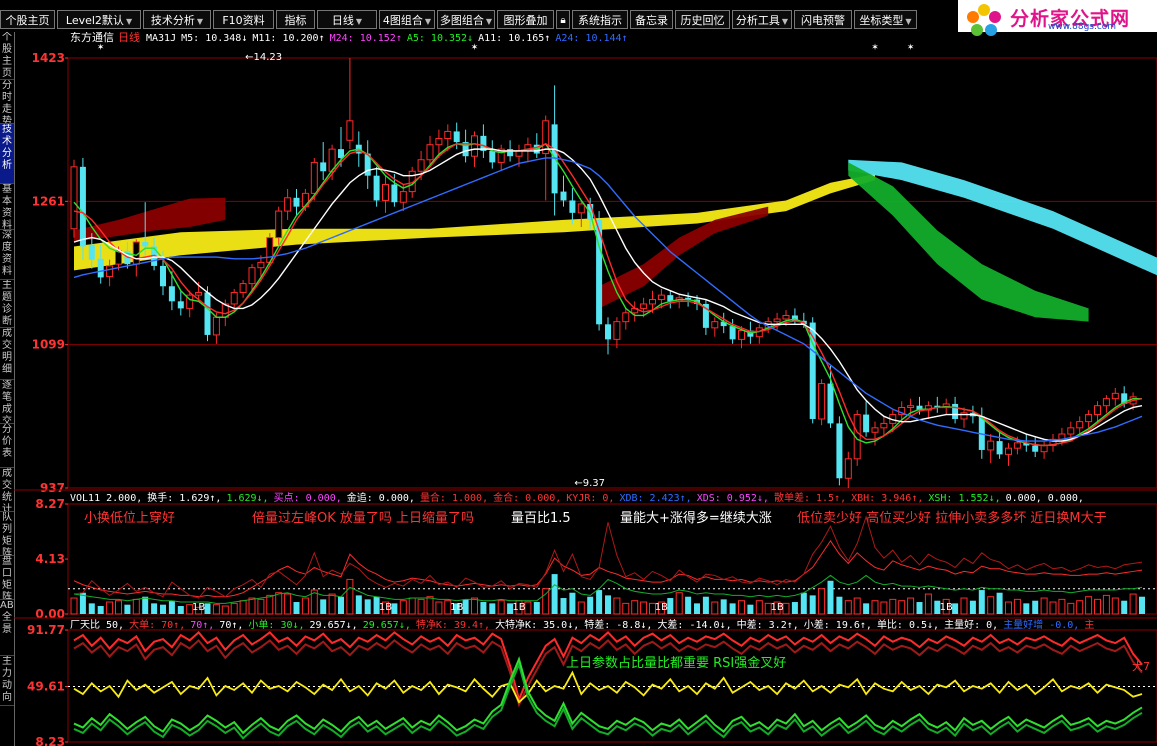 This screenshot has width=1157, height=746. I want to click on toolbar-button-13: 闪电预警, so click(823, 19).